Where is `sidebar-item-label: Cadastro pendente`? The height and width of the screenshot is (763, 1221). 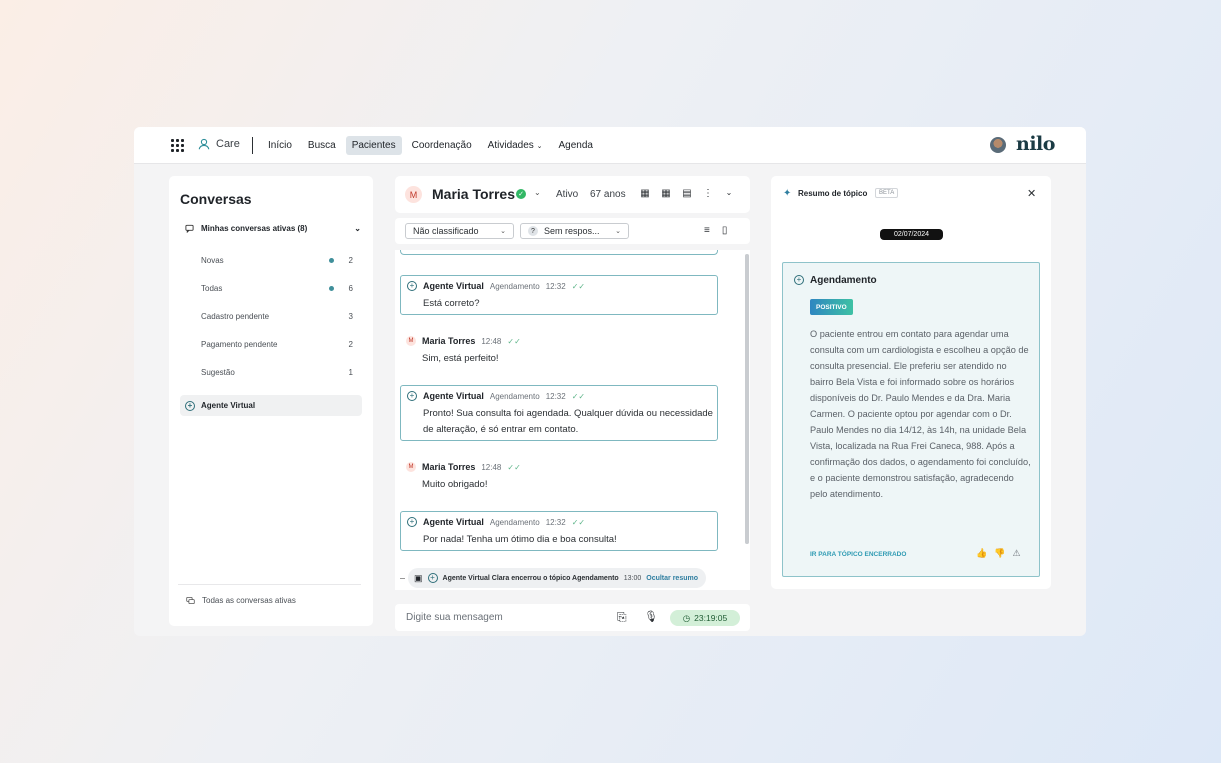 sidebar-item-label: Cadastro pendente is located at coordinates (235, 316).